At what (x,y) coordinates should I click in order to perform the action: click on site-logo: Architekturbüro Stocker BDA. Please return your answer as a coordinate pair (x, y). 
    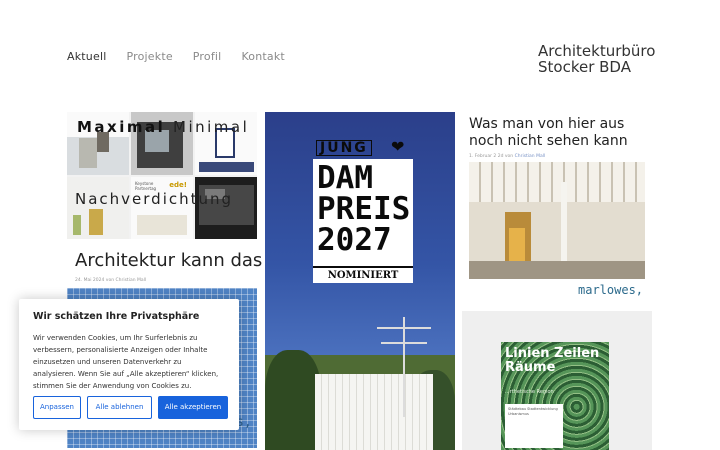
    Looking at the image, I should click on (596, 59).